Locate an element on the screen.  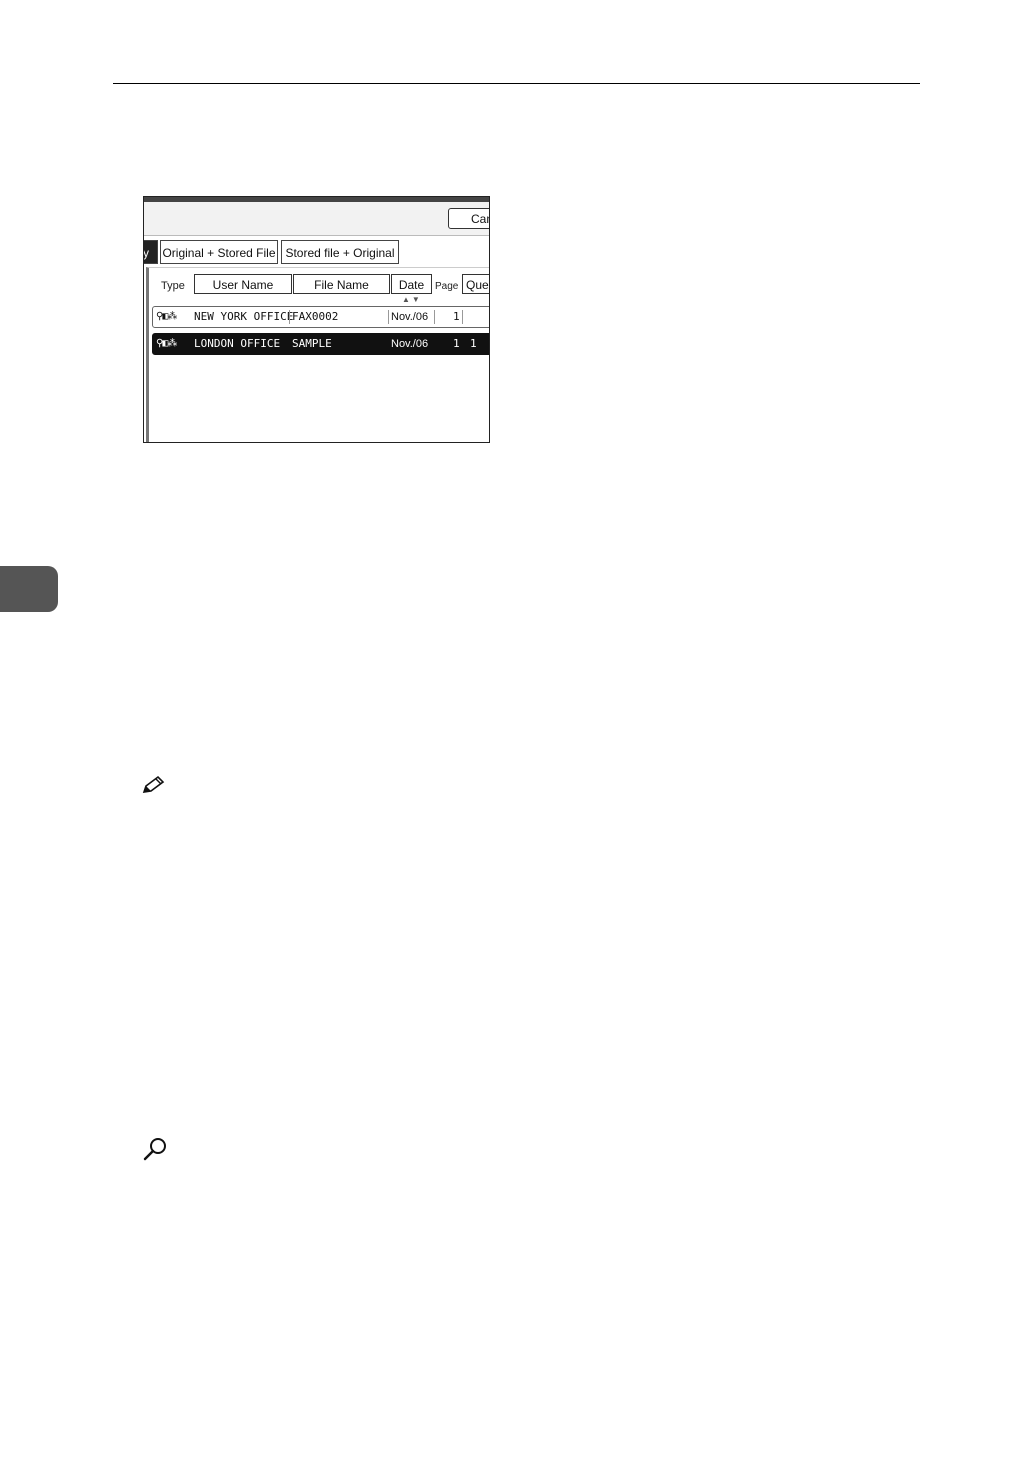
tab-stored-file-original: Stored file + Original is located at coordinates (340, 252).